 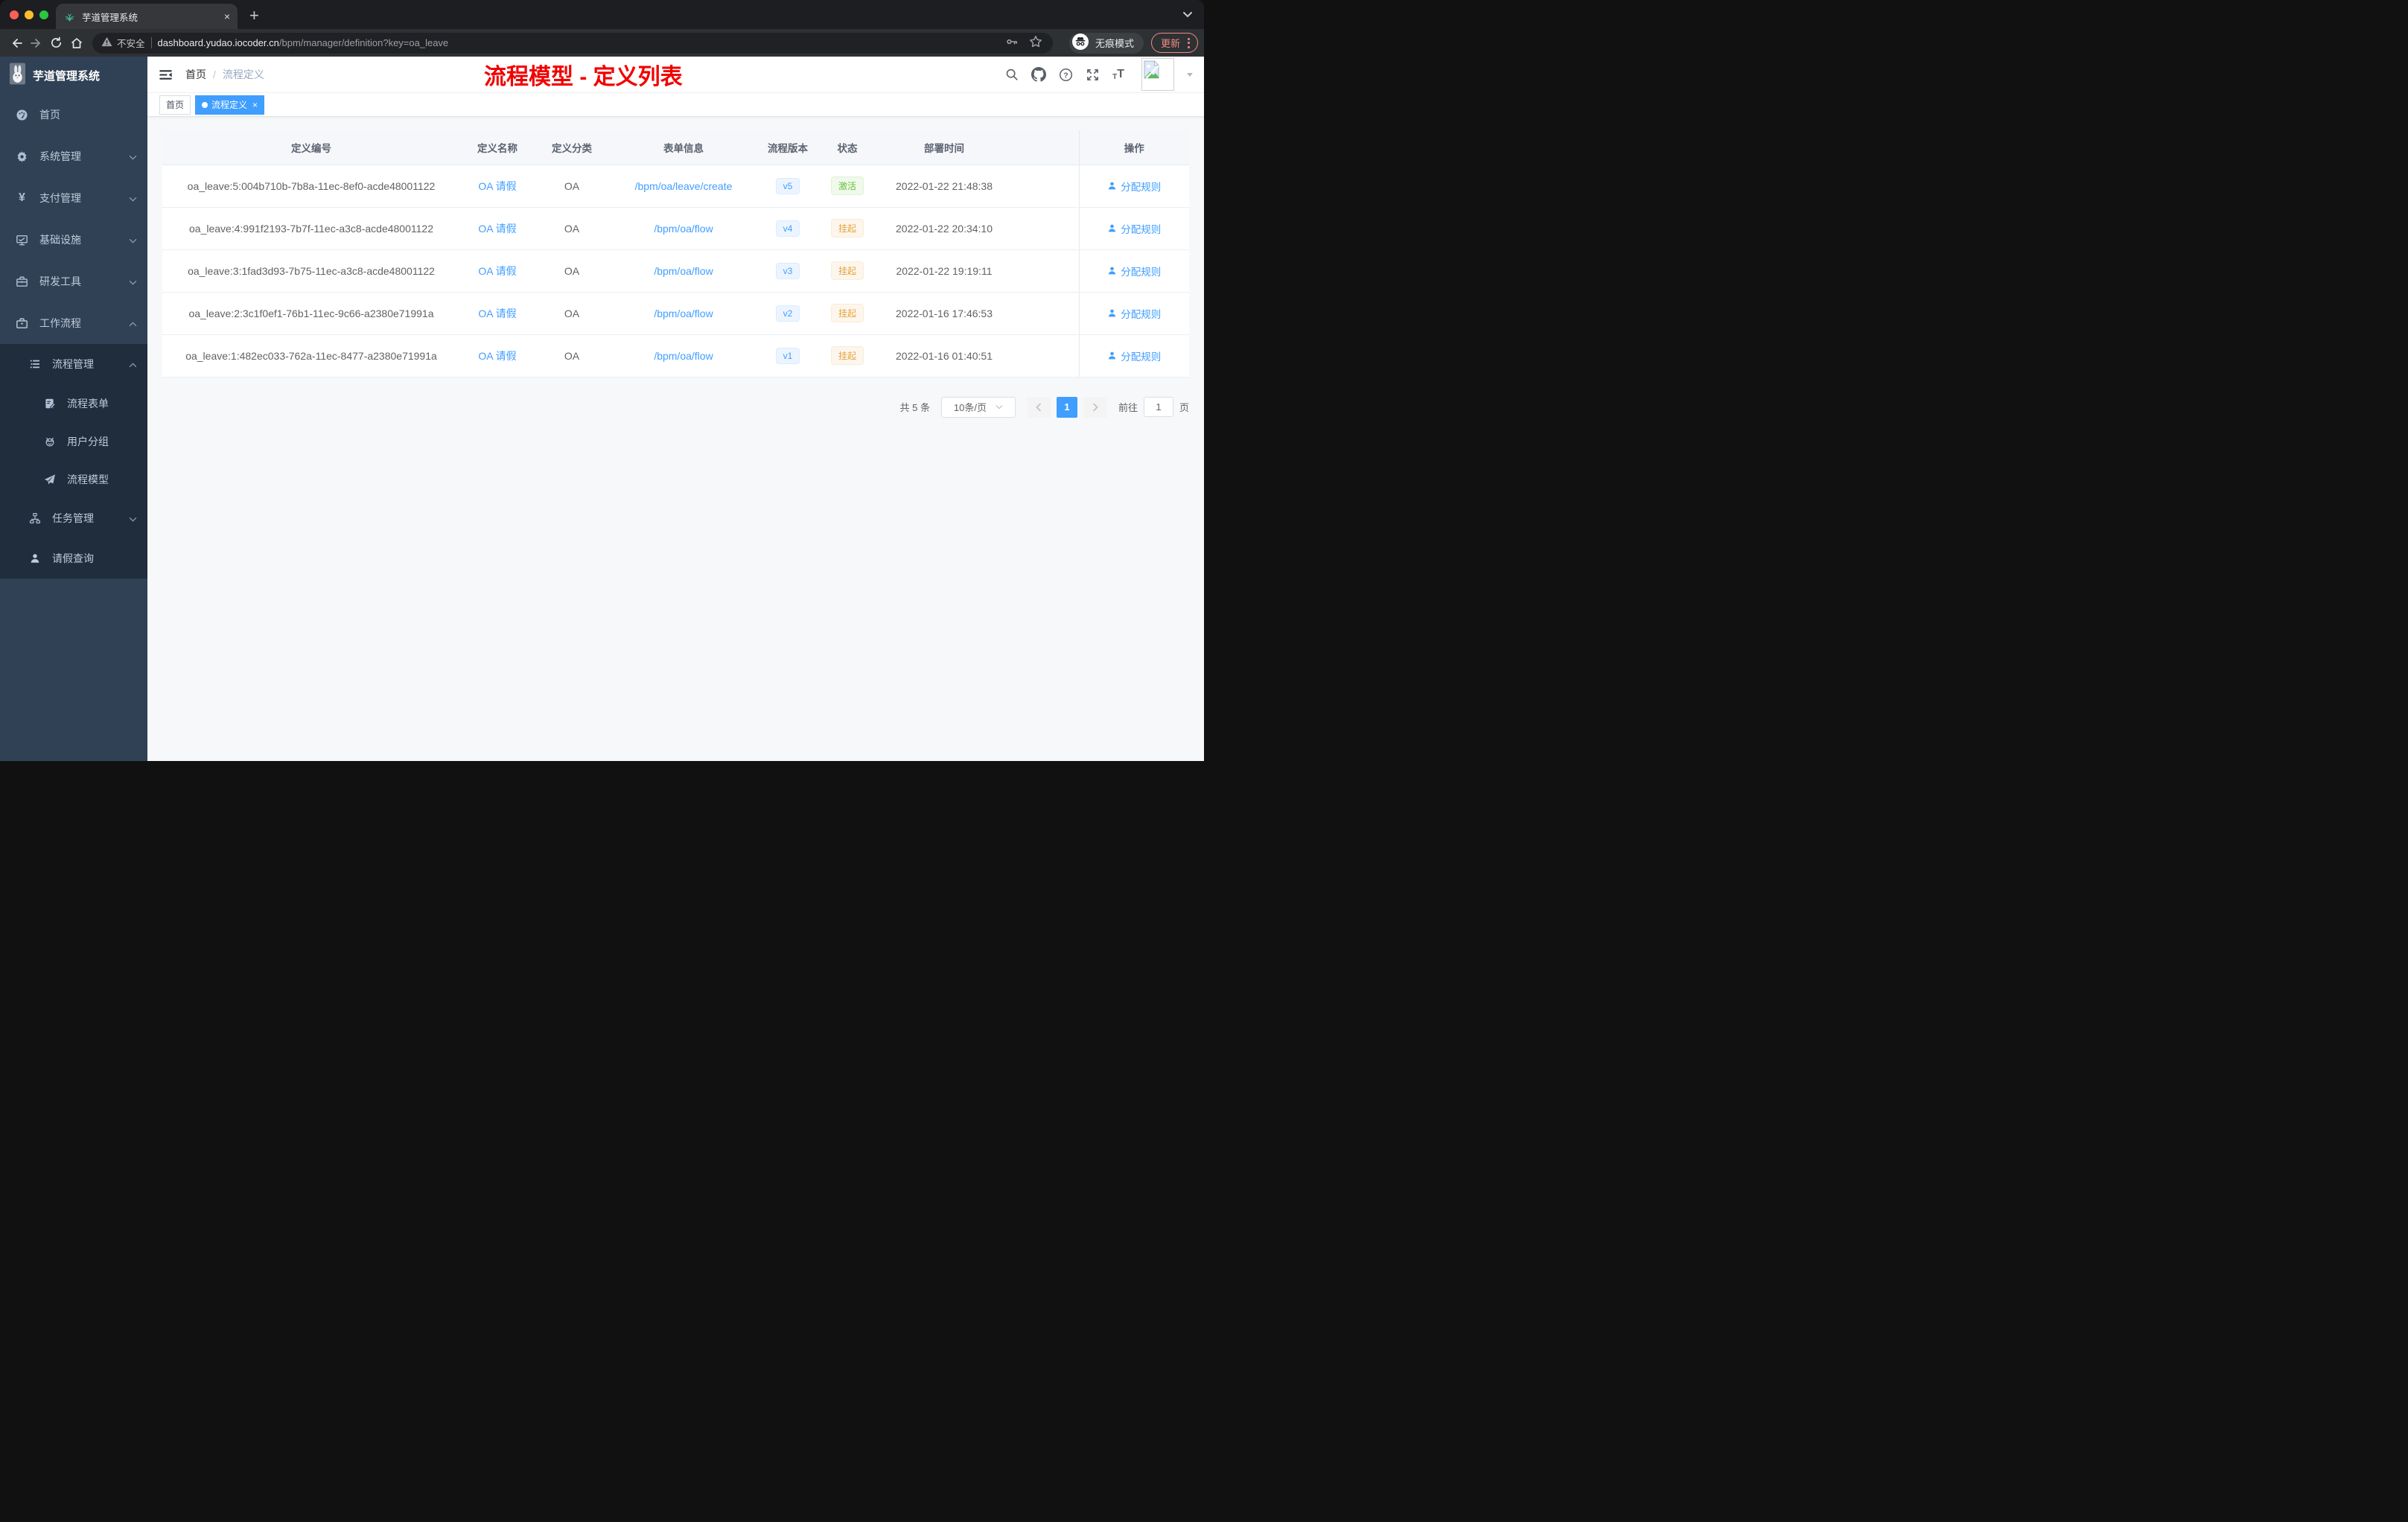 What do you see at coordinates (73, 240) in the screenshot?
I see `sidebar-item-infrastructure: 基础设施` at bounding box center [73, 240].